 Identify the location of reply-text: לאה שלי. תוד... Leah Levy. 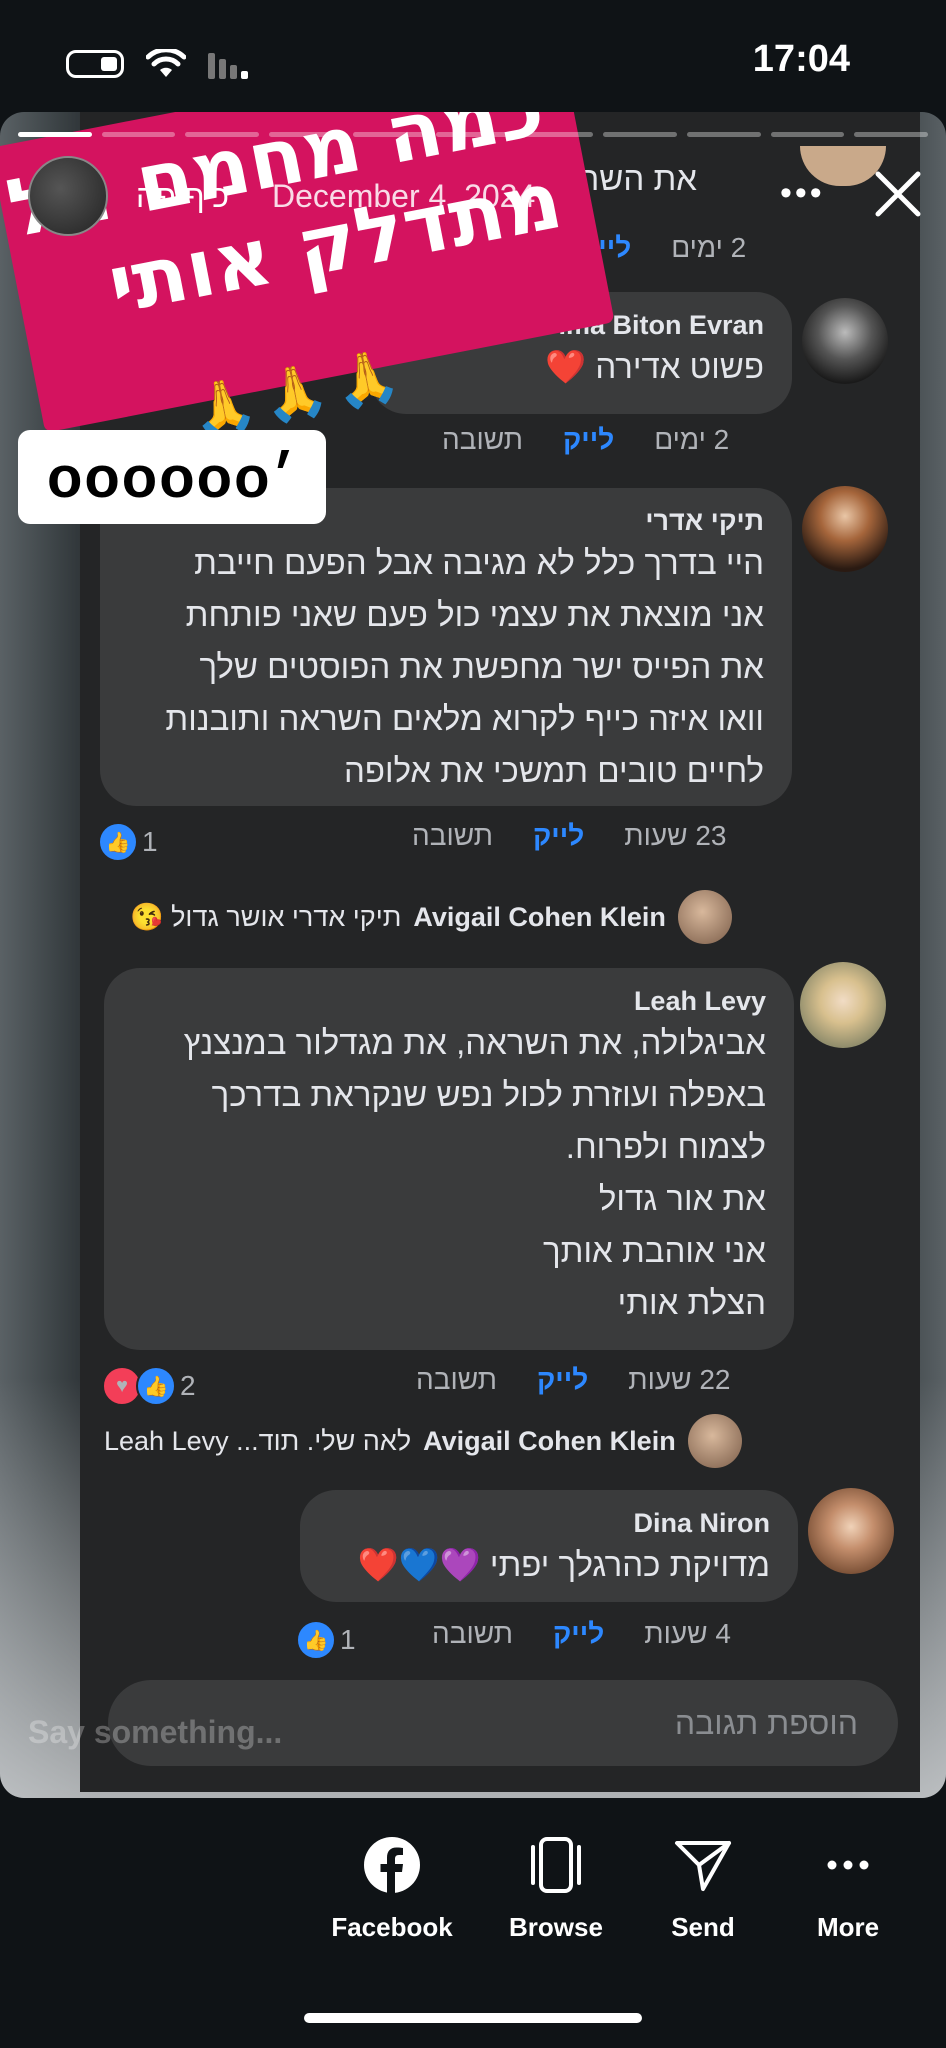
(258, 1440).